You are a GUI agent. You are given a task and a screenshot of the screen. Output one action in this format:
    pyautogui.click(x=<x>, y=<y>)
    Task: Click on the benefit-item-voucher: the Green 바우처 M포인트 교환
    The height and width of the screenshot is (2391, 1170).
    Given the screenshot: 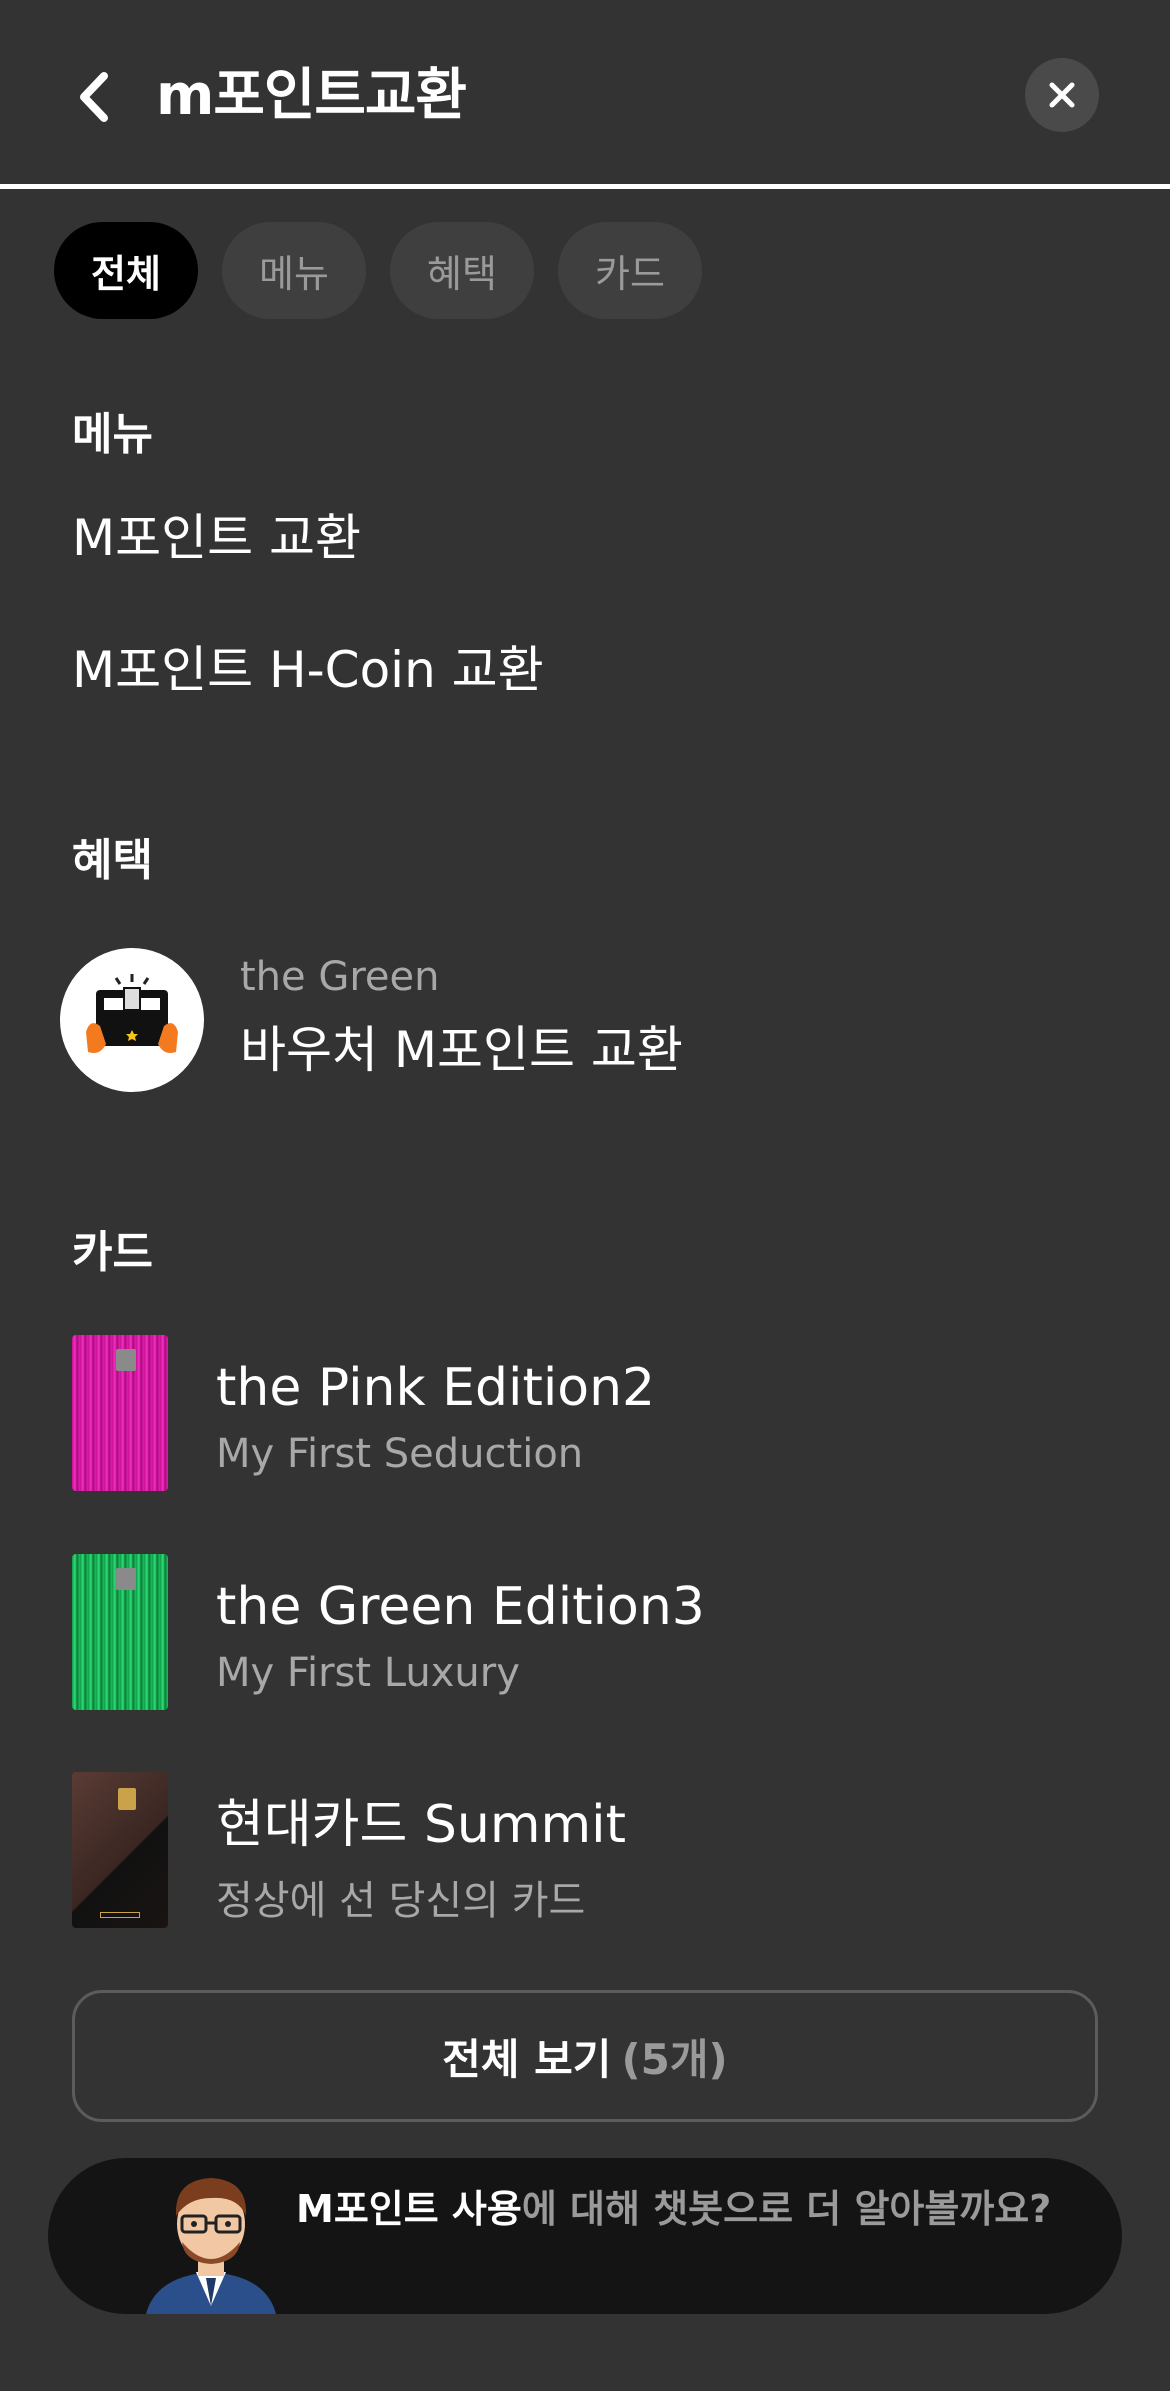 What is the action you would take?
    pyautogui.click(x=585, y=1020)
    